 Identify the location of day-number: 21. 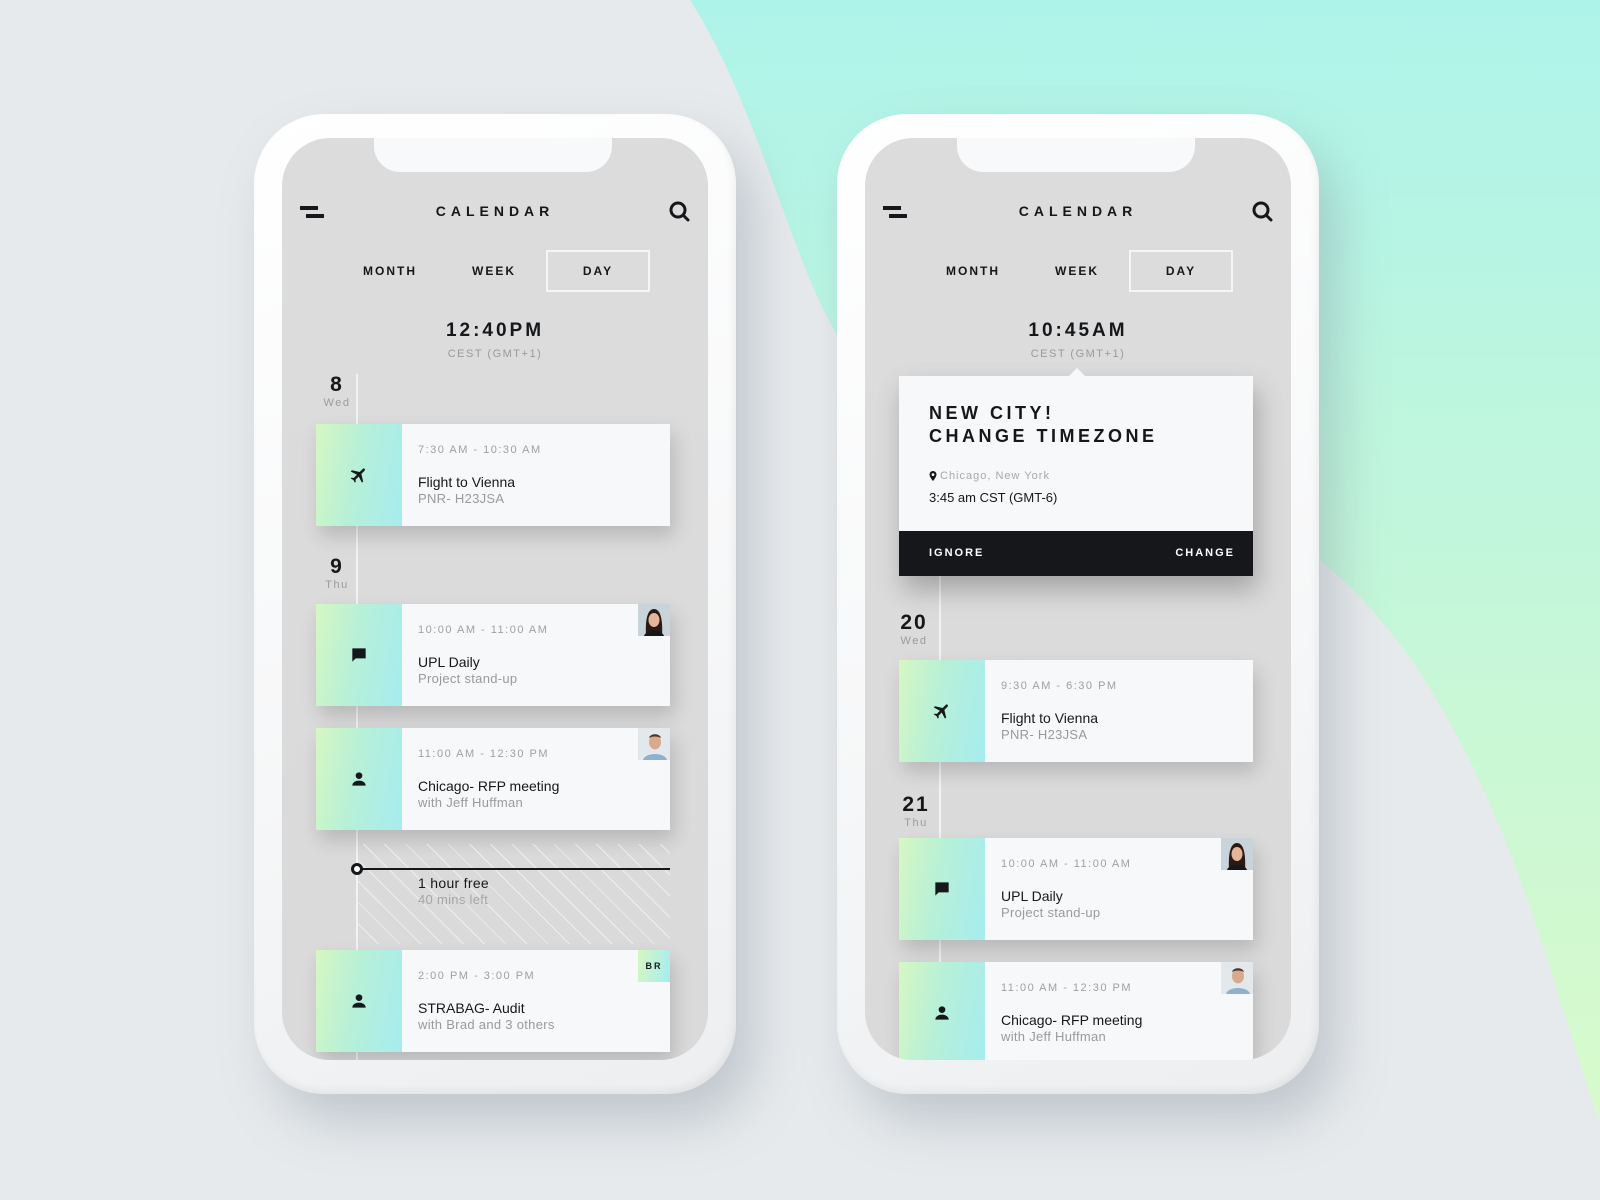
(916, 804).